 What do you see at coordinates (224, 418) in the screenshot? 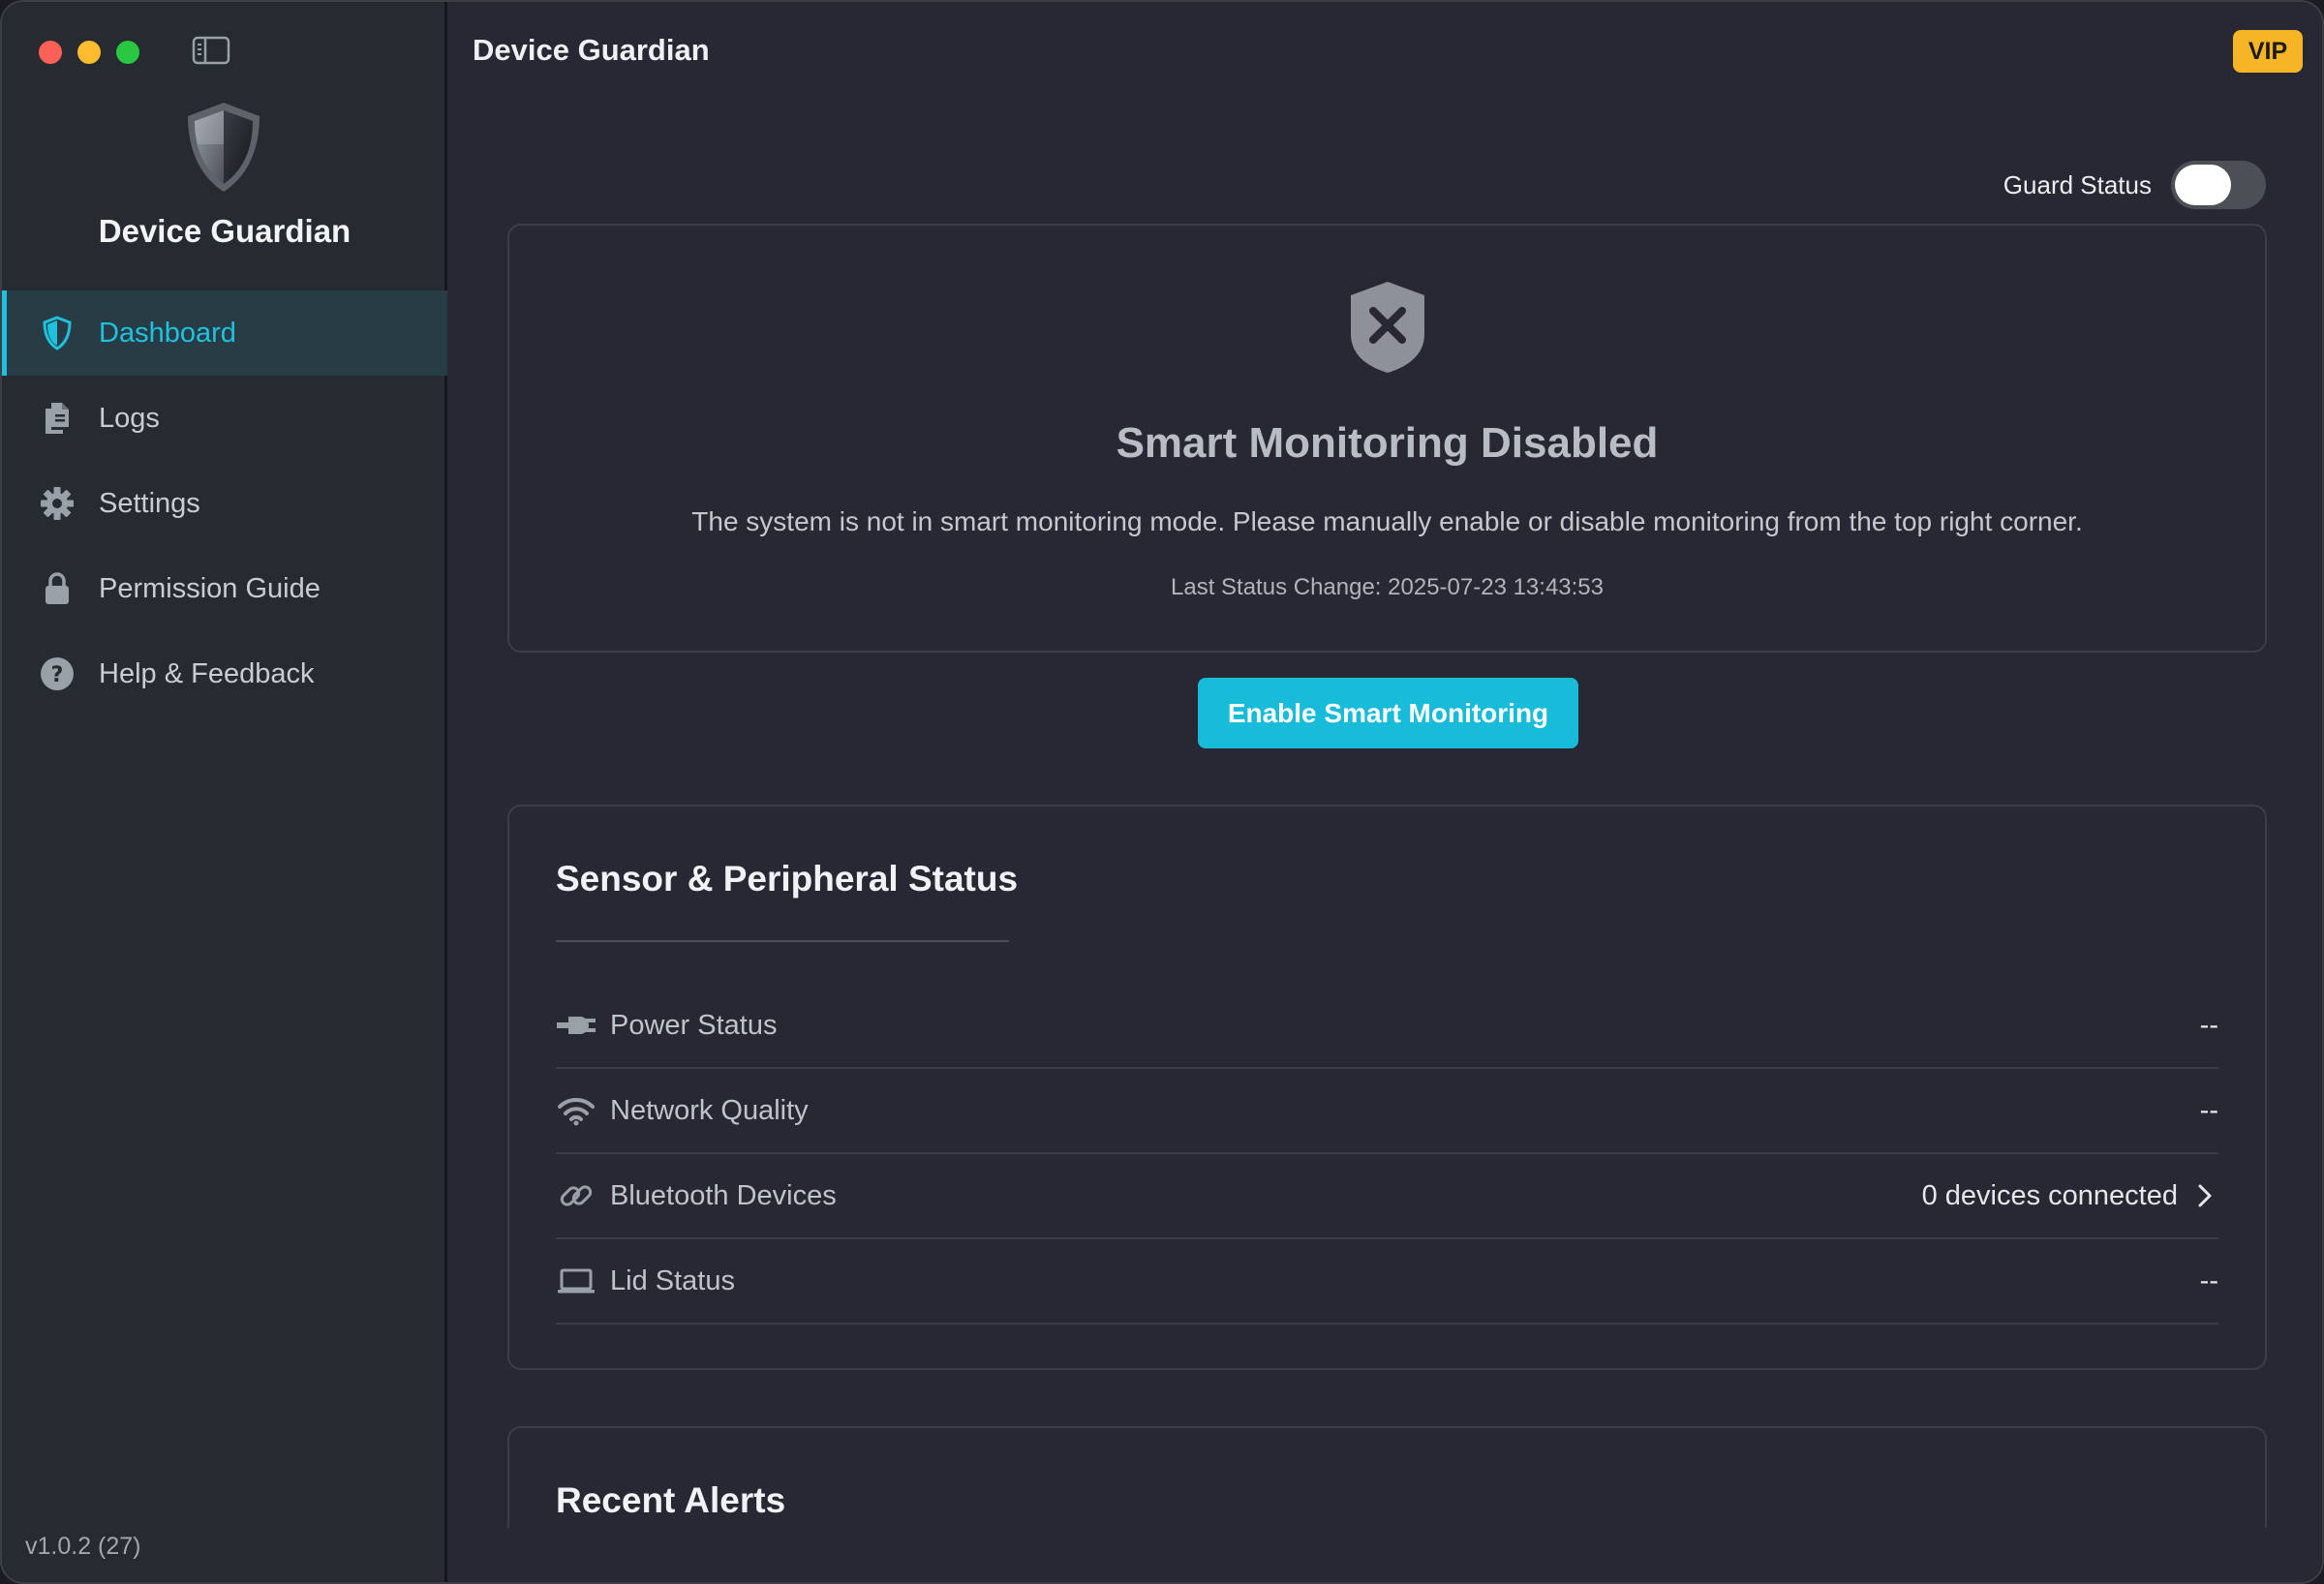
I see `sidebar-item-logs: Logs` at bounding box center [224, 418].